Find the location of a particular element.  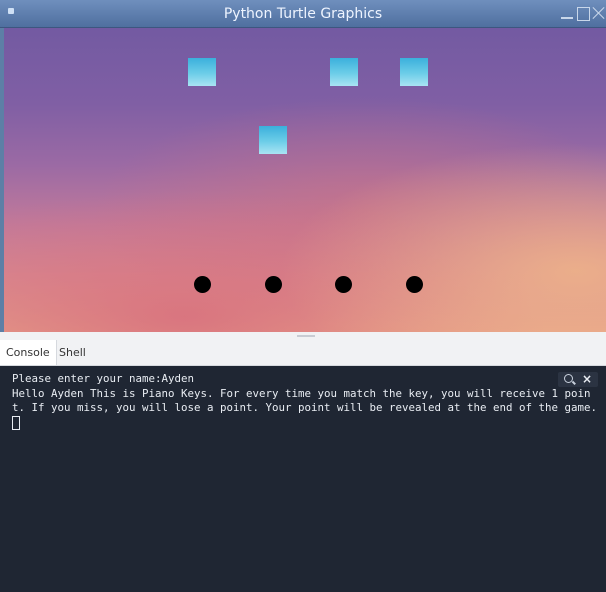

console-toolbar: × is located at coordinates (578, 379).